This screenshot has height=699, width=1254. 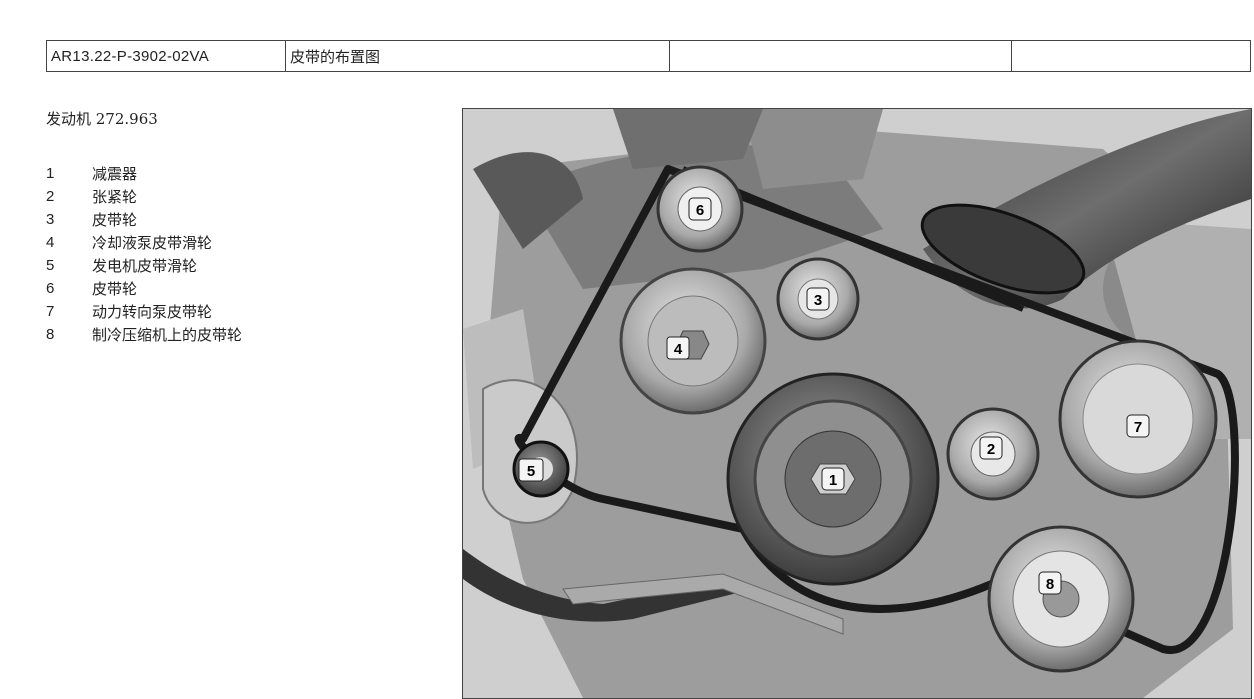 I want to click on legend-text: 冷却液泵皮带滑轮, so click(x=152, y=243).